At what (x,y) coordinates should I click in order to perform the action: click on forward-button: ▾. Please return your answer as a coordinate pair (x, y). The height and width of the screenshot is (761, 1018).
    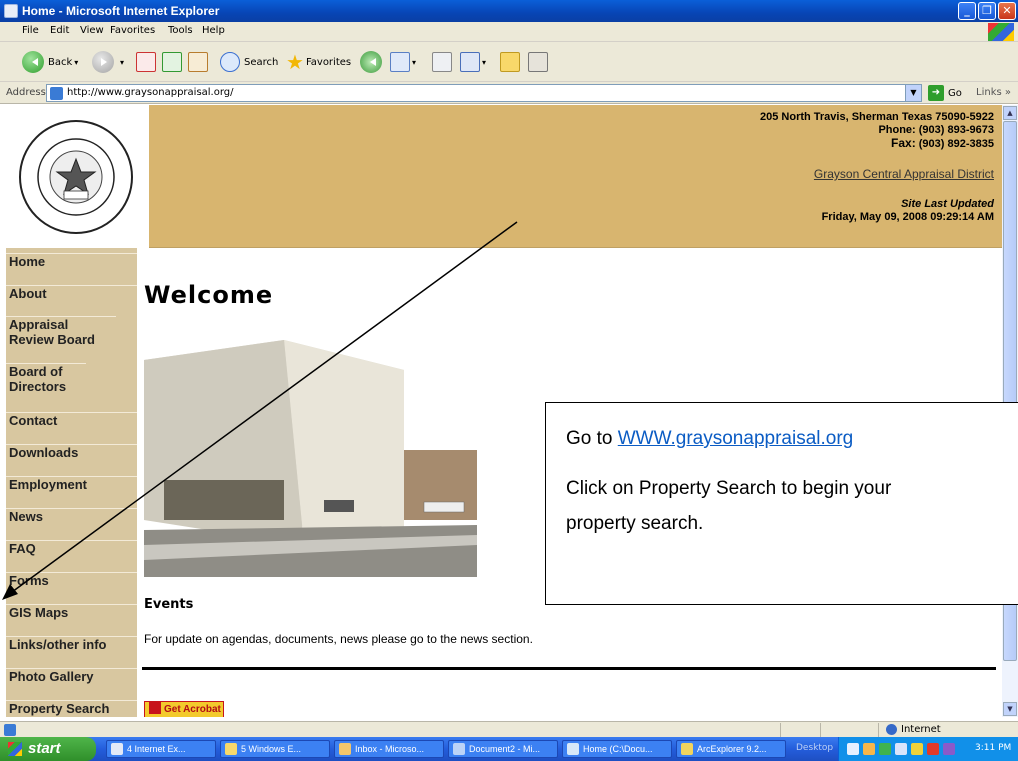
    Looking at the image, I should click on (108, 62).